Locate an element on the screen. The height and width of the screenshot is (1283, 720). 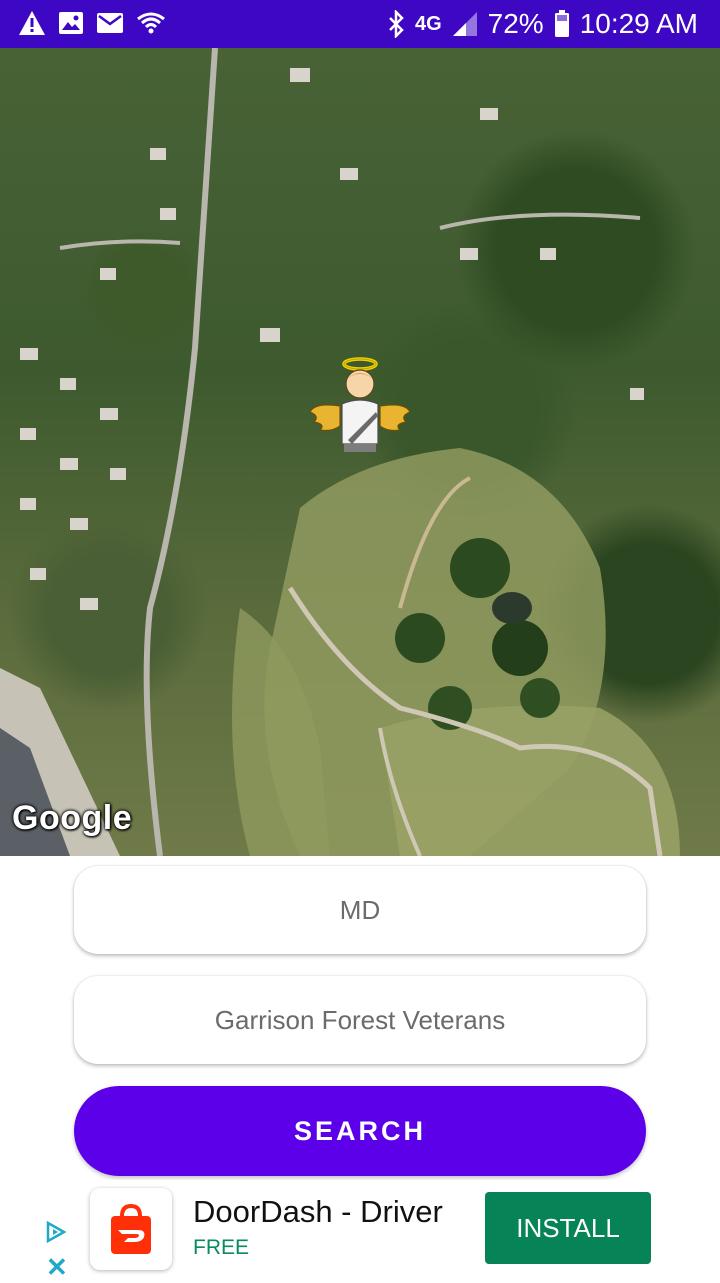
cemetery-input: Garrison Forest Veterans is located at coordinates (360, 1020).